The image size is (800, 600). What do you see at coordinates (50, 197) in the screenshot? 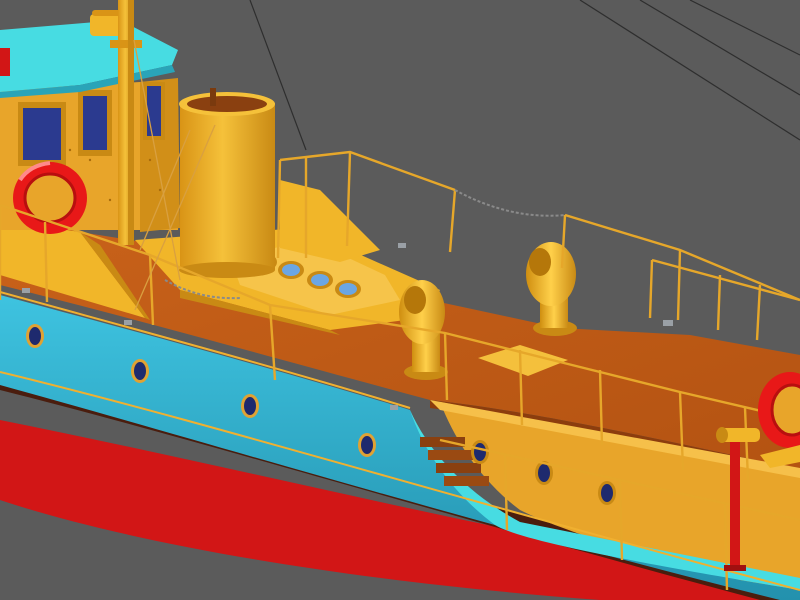
I see `lifebuoy-icon` at bounding box center [50, 197].